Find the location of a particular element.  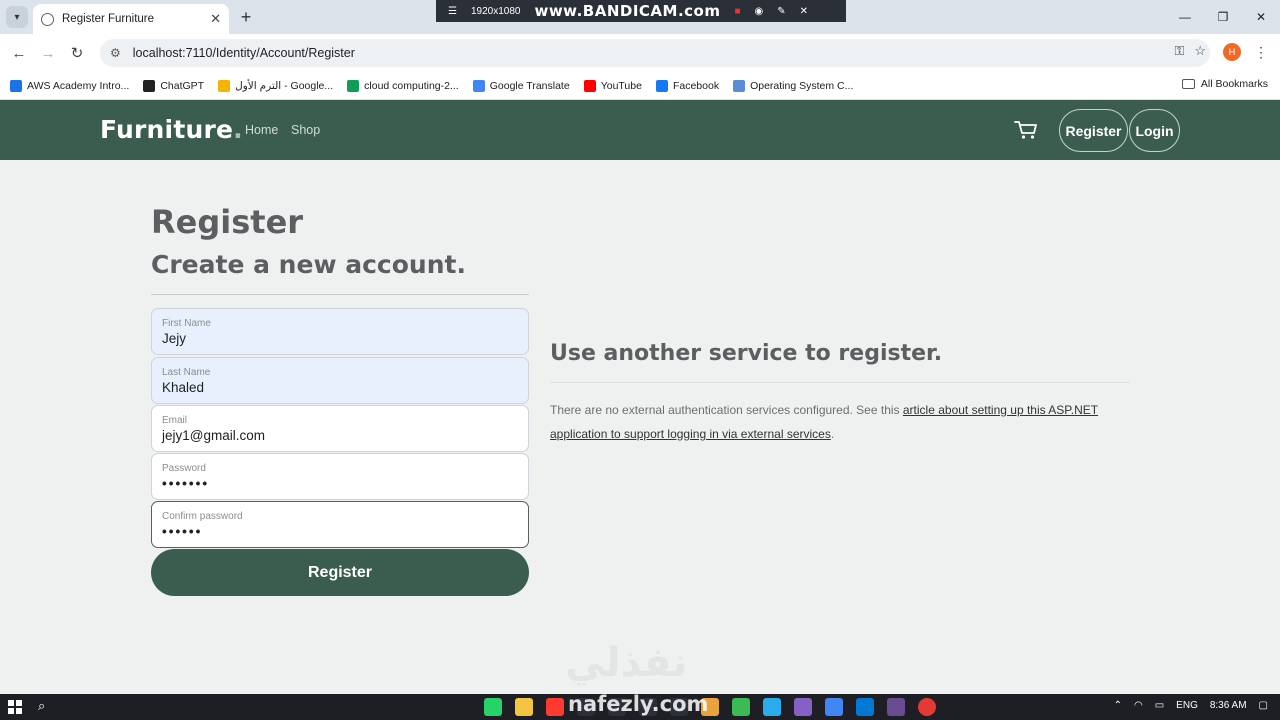

cart-icon is located at coordinates (1026, 130).